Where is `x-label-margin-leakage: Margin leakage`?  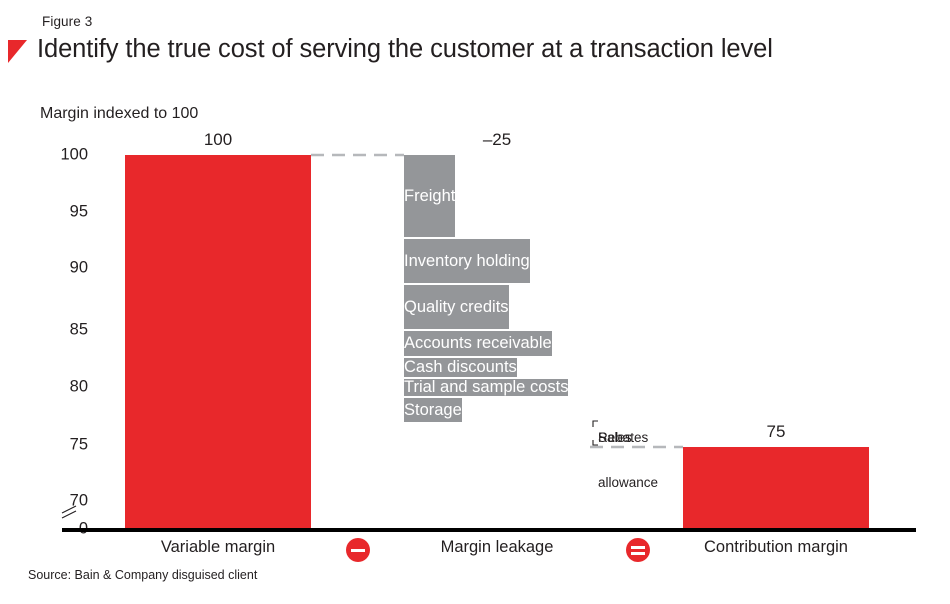 x-label-margin-leakage: Margin leakage is located at coordinates (497, 547).